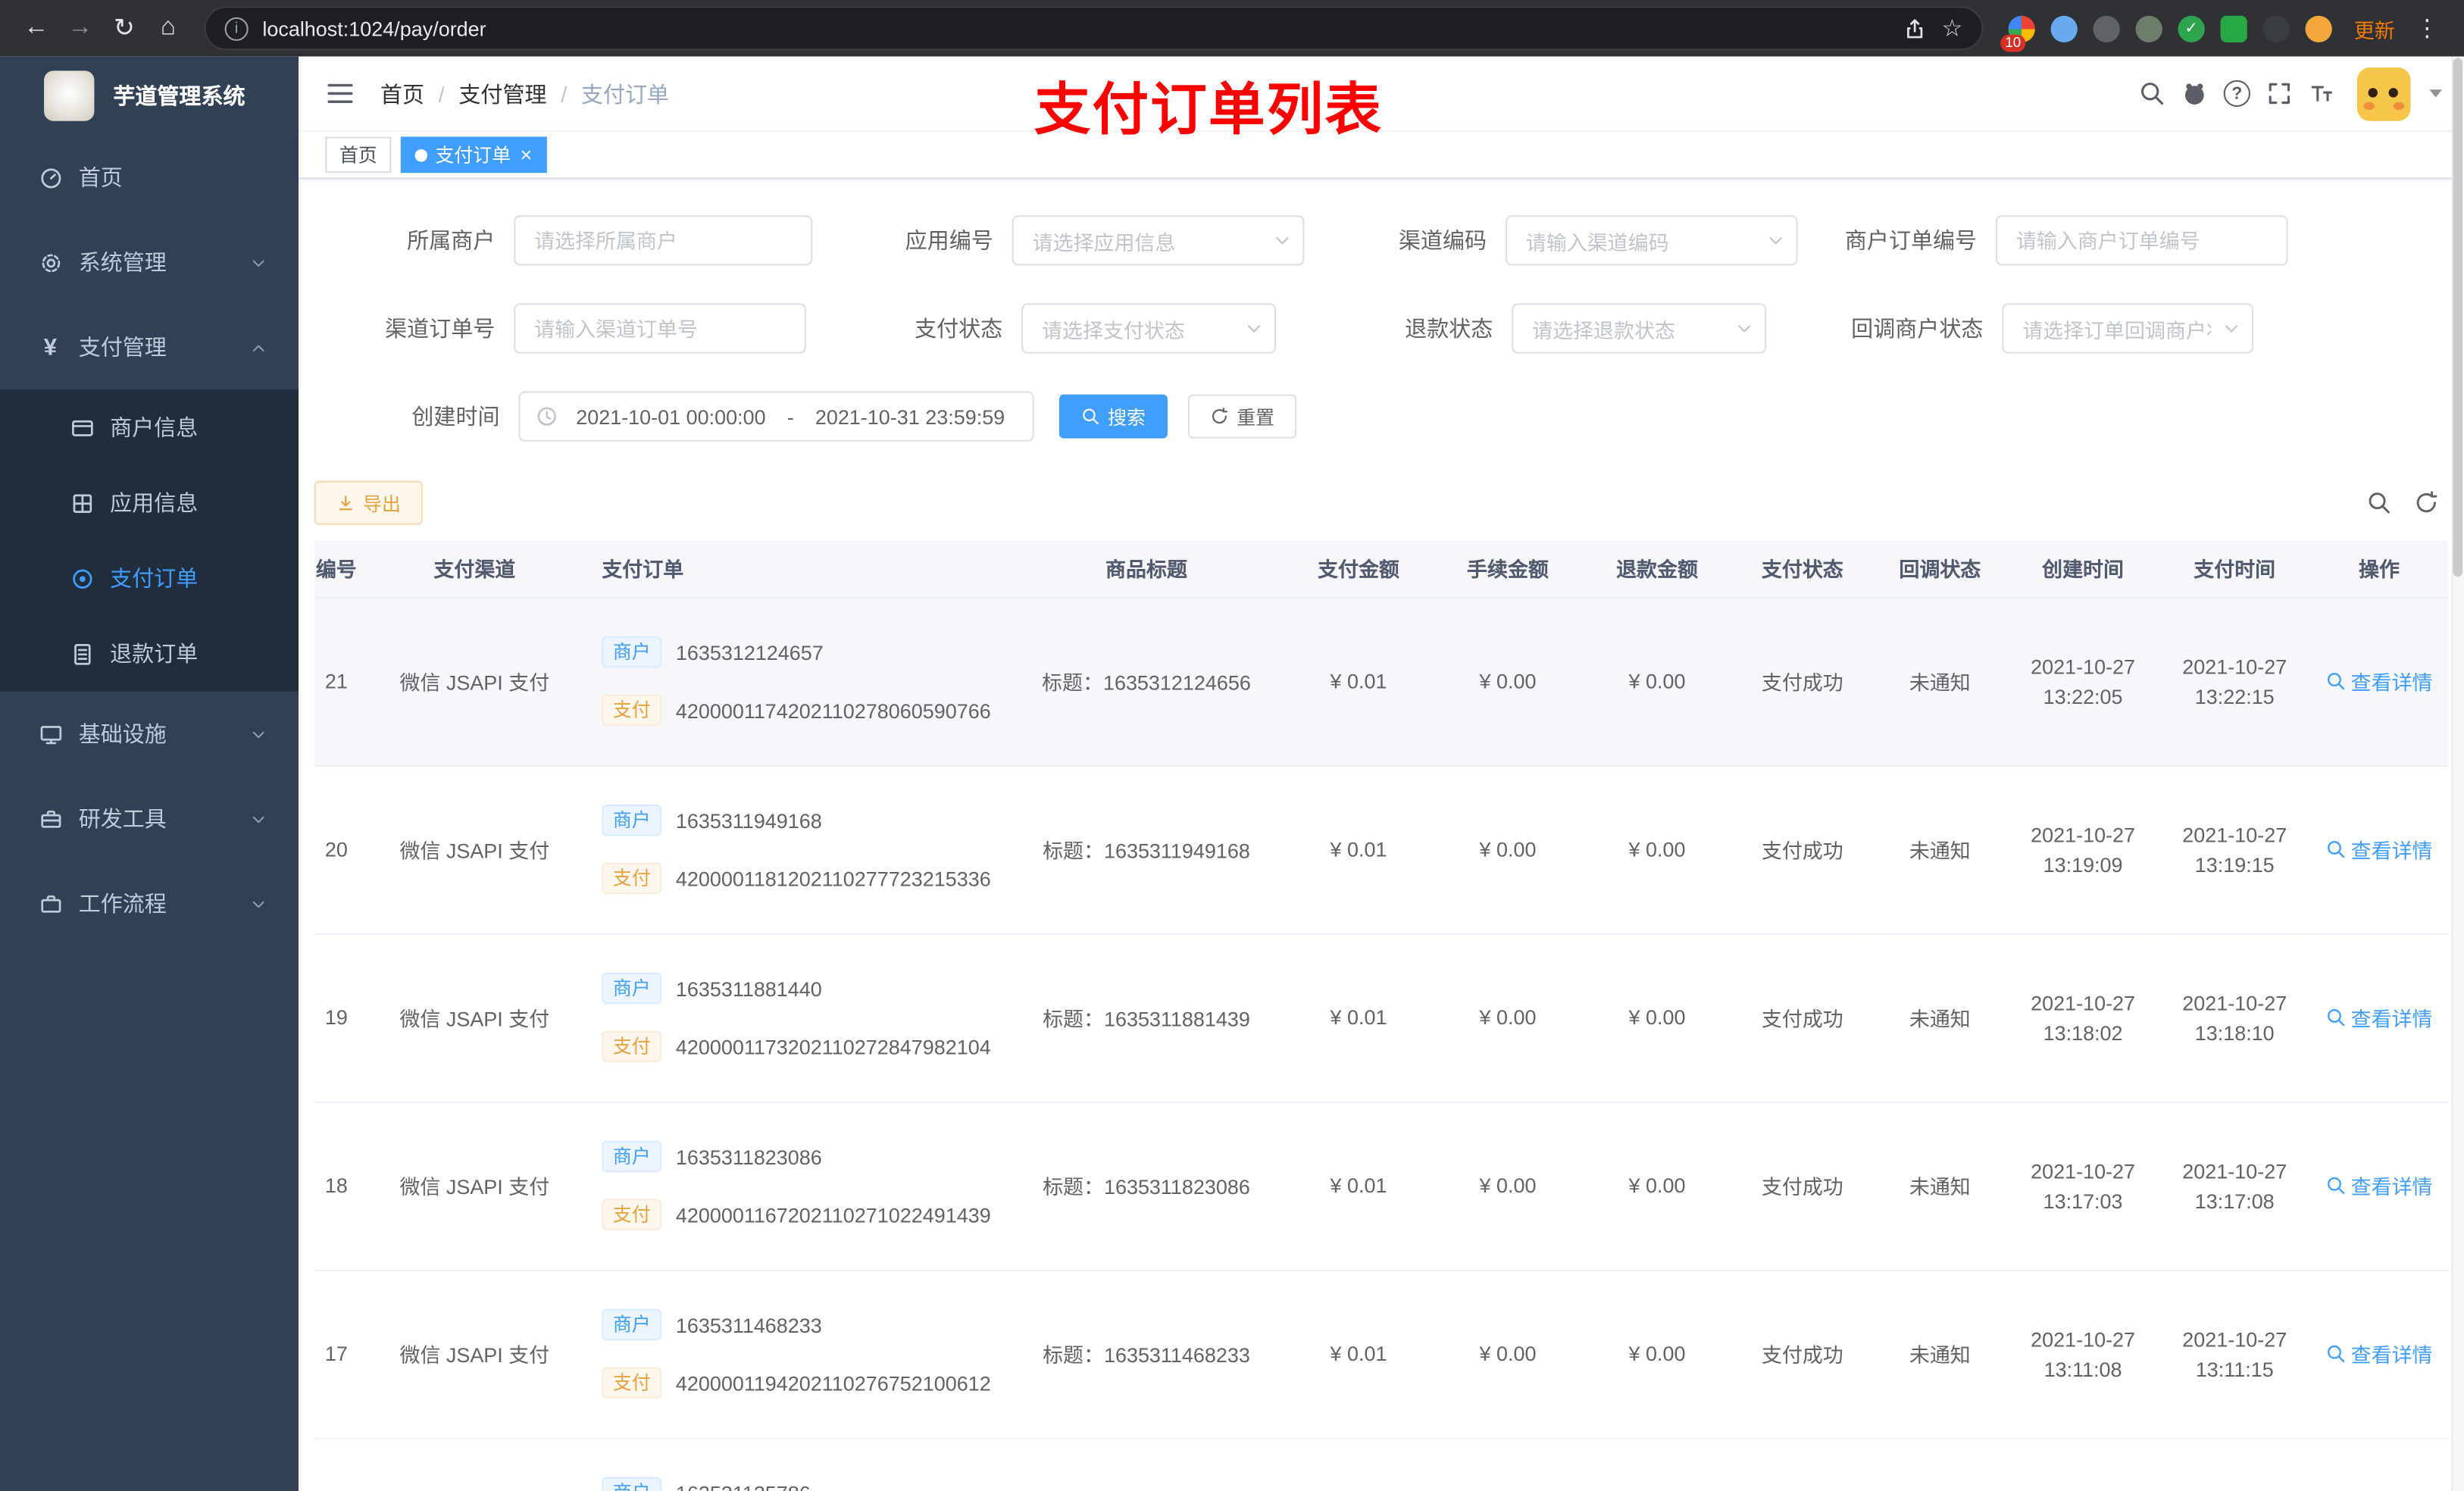  What do you see at coordinates (2082, 1354) in the screenshot?
I see `create-time-cell: 2021-10-27 13:11:08` at bounding box center [2082, 1354].